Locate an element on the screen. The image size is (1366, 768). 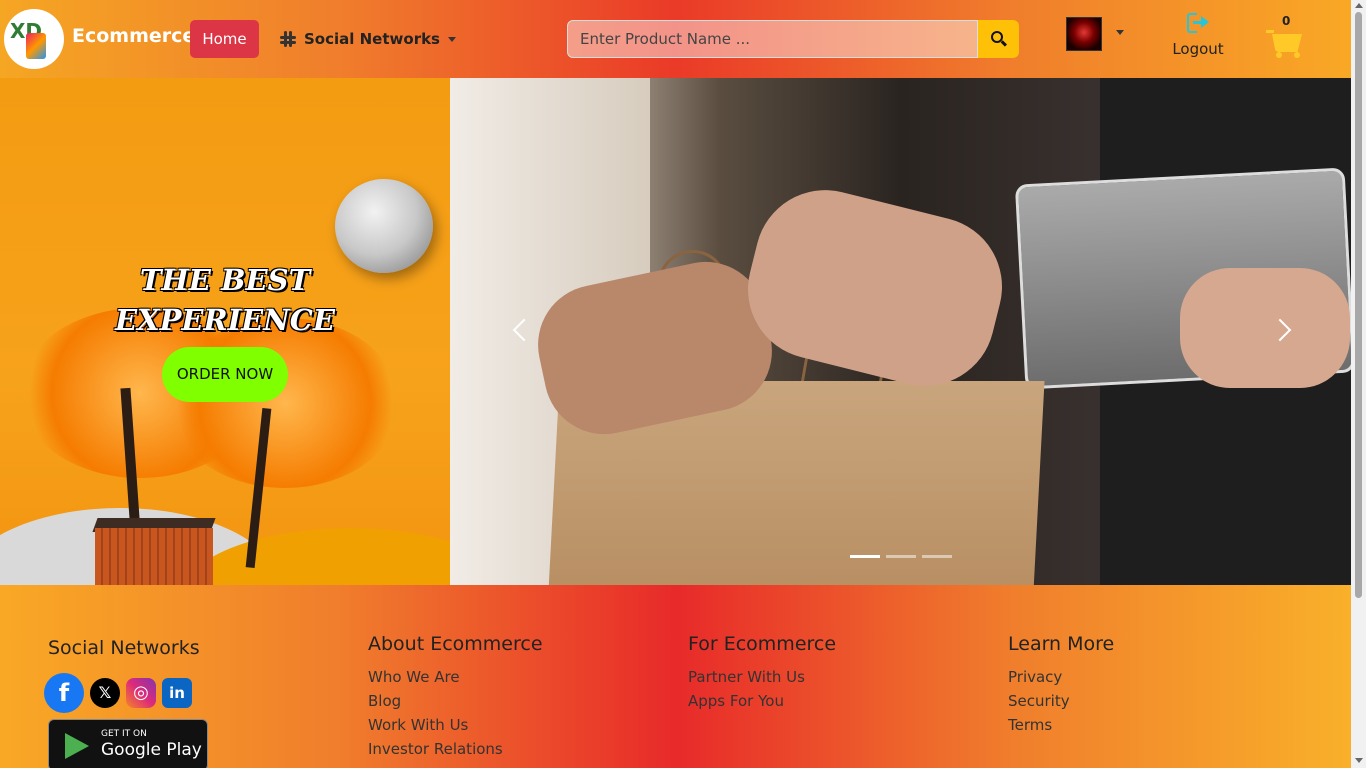
google-play-store: Google Play is located at coordinates (151, 750).